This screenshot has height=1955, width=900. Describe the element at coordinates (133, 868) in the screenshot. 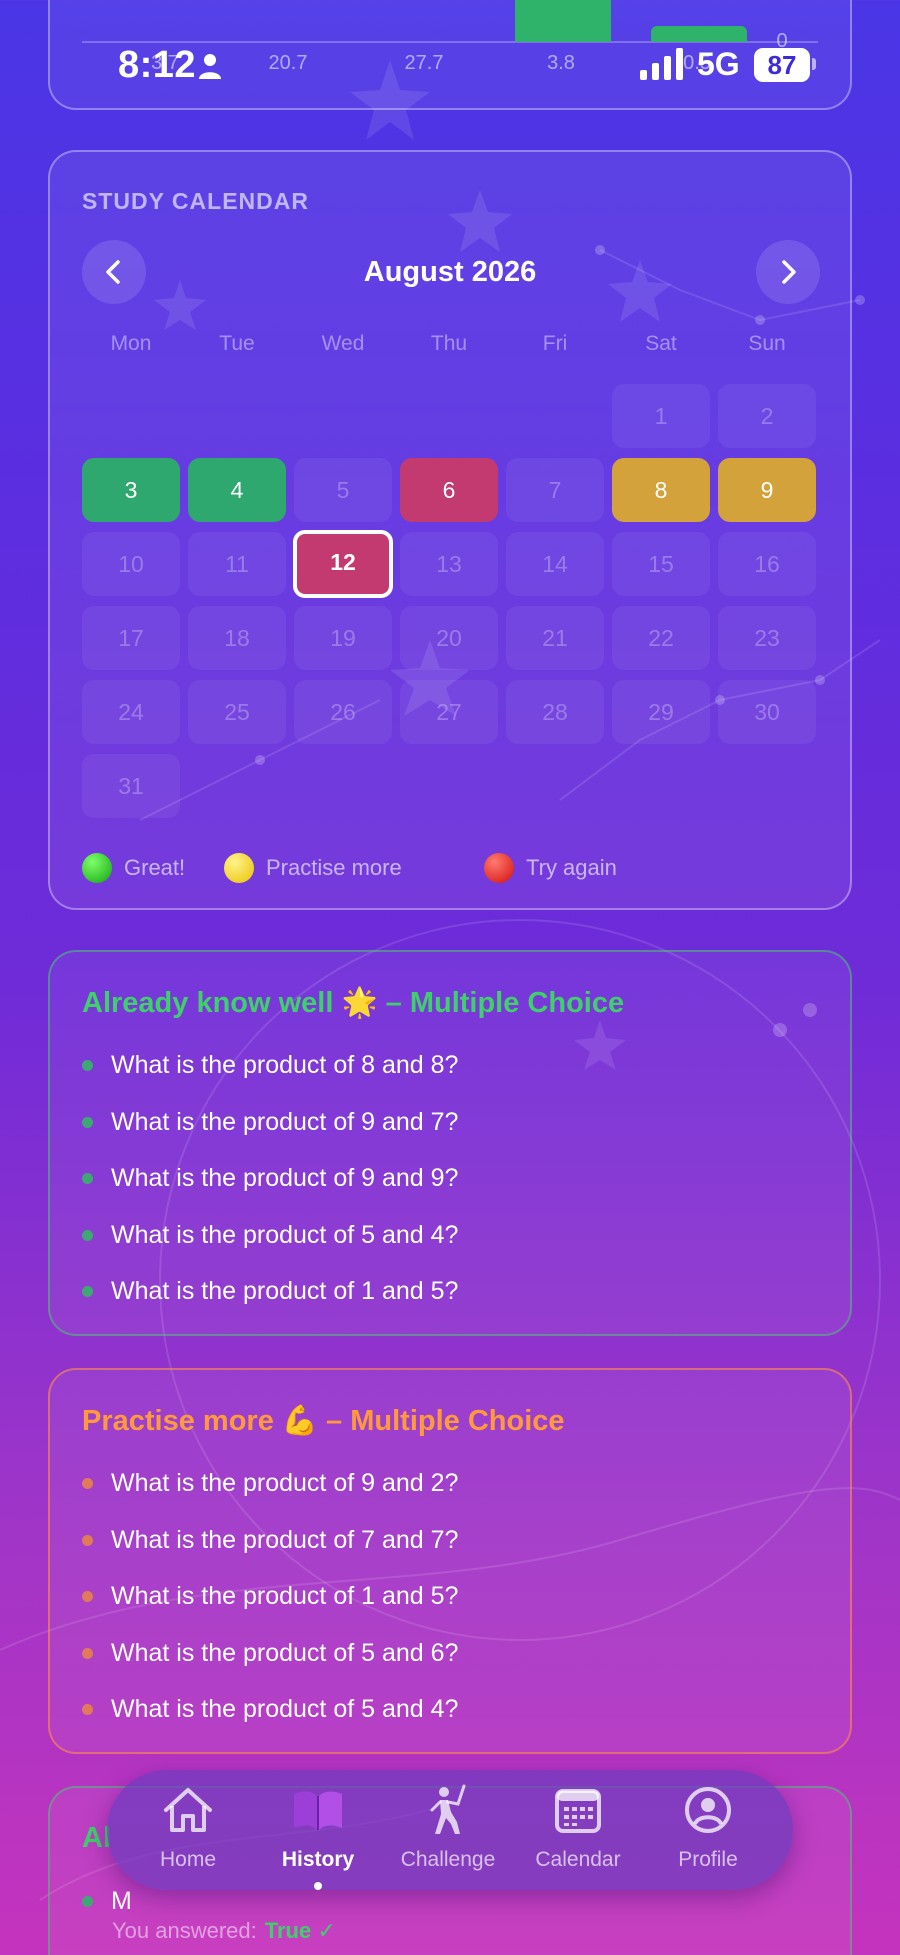

I see `legend-great: Great!` at that location.